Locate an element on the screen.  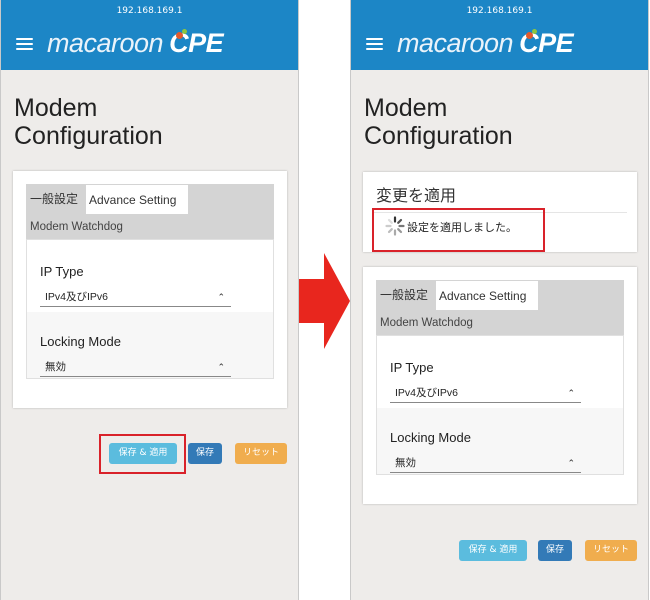
apply-notice-title: 変更を適用 is located at coordinates (416, 196).